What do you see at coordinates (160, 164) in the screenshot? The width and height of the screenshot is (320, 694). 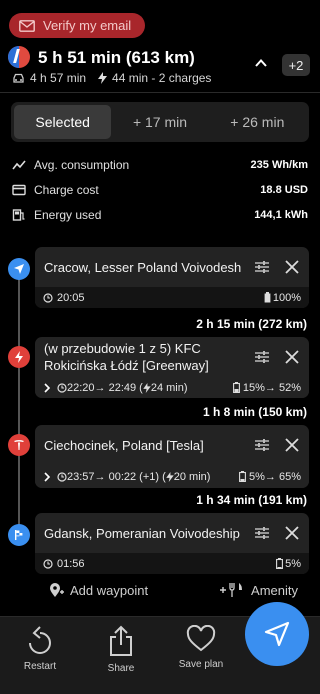 I see `stat-consumption: Avg. consumption 235 Wh/km` at bounding box center [160, 164].